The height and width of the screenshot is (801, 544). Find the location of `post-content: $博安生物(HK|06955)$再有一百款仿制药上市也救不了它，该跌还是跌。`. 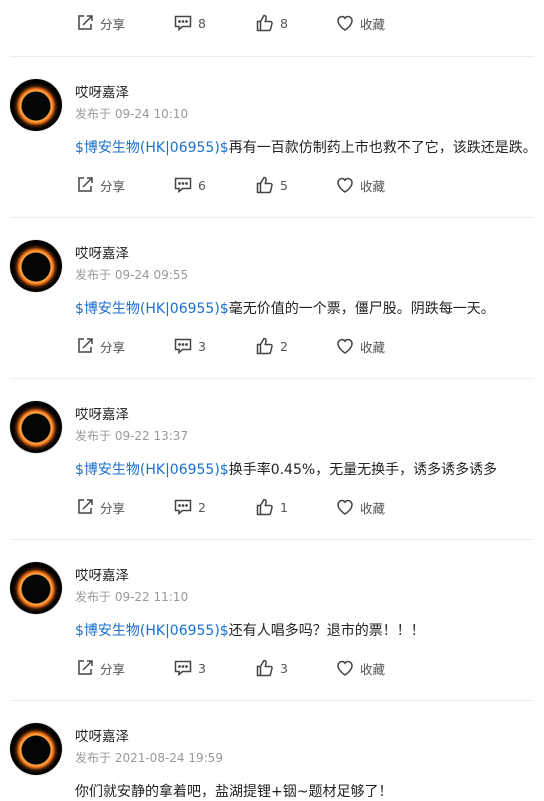

post-content: $博安生物(HK|06955)$再有一百款仿制药上市也救不了它，该跌还是跌。 is located at coordinates (306, 147).